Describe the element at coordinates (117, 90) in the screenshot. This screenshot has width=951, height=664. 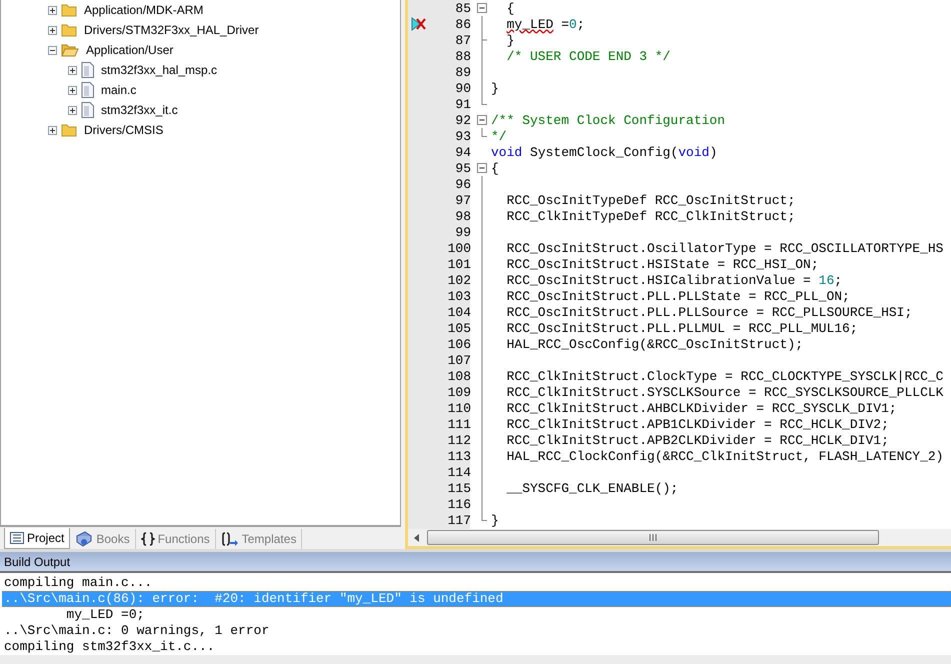
I see `tree-item-label: main.c` at that location.